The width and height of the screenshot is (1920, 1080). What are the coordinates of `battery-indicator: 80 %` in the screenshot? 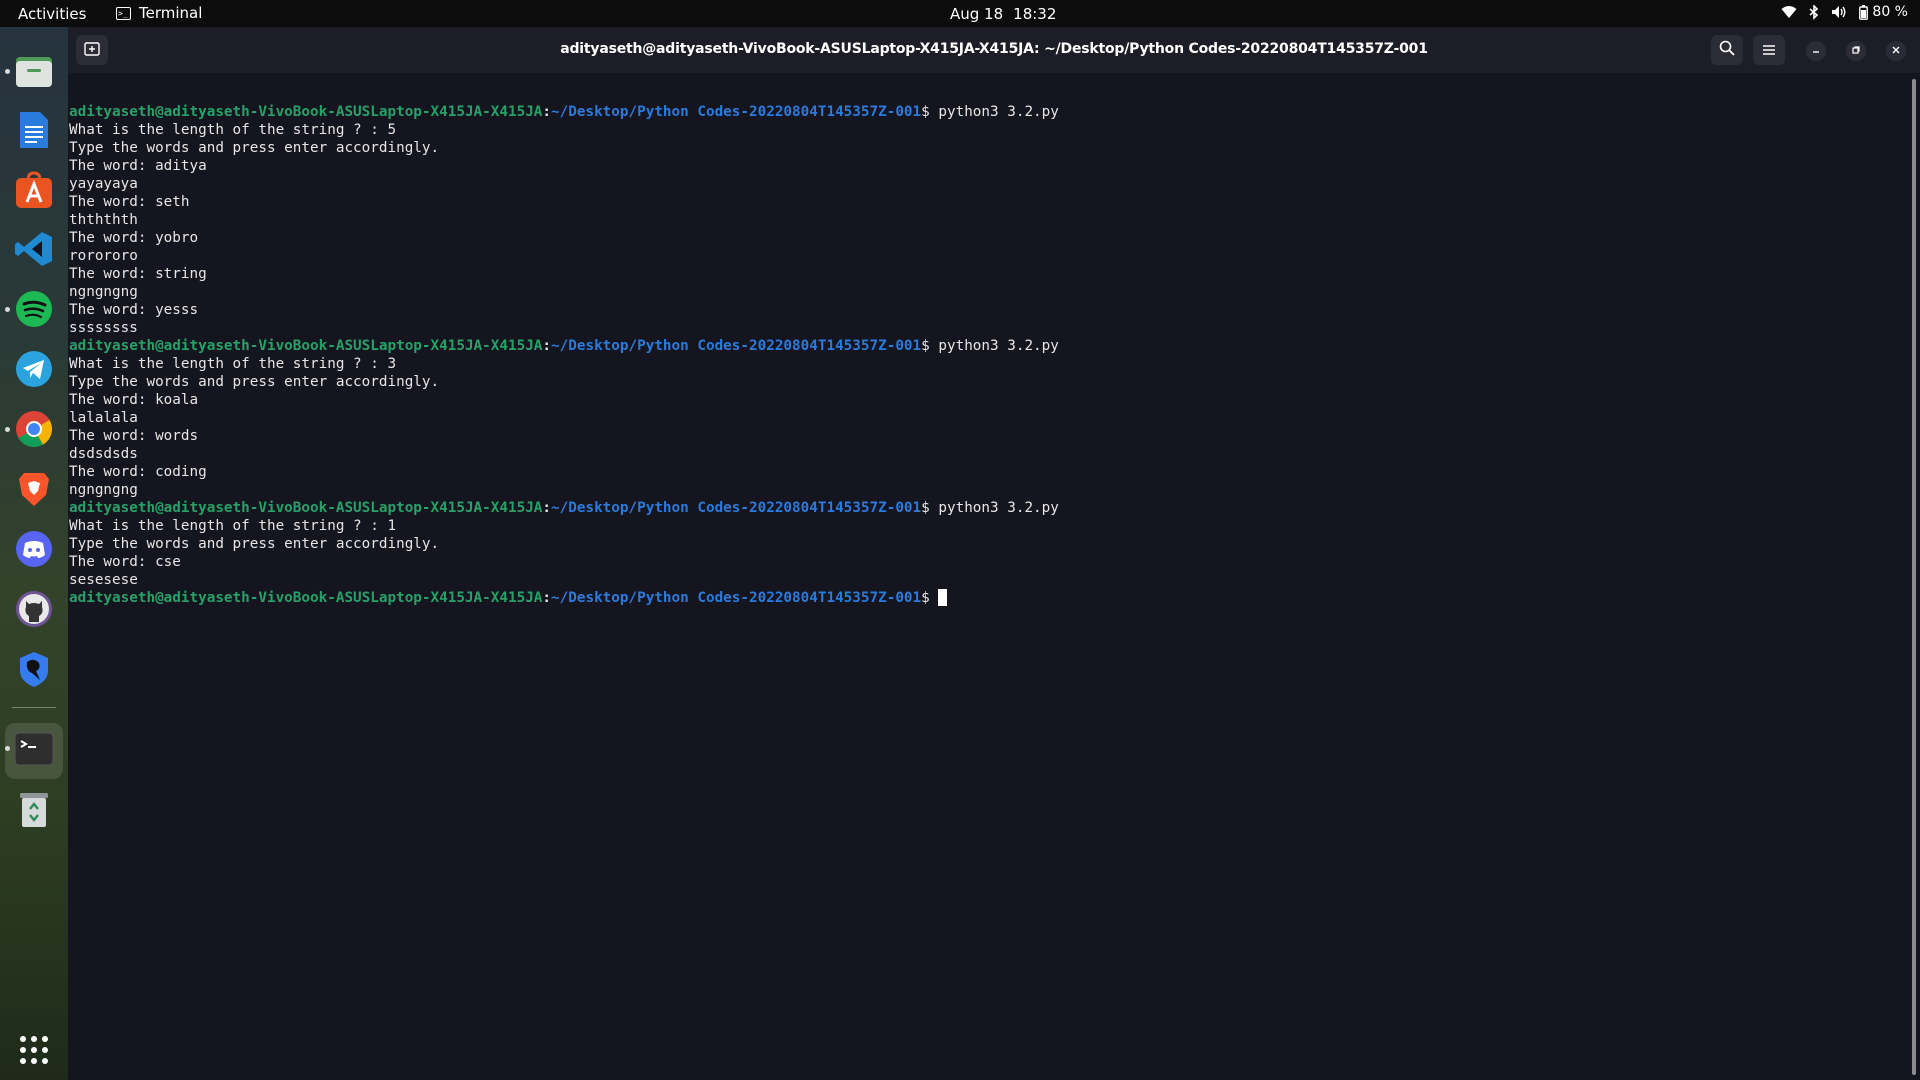 It's located at (1883, 12).